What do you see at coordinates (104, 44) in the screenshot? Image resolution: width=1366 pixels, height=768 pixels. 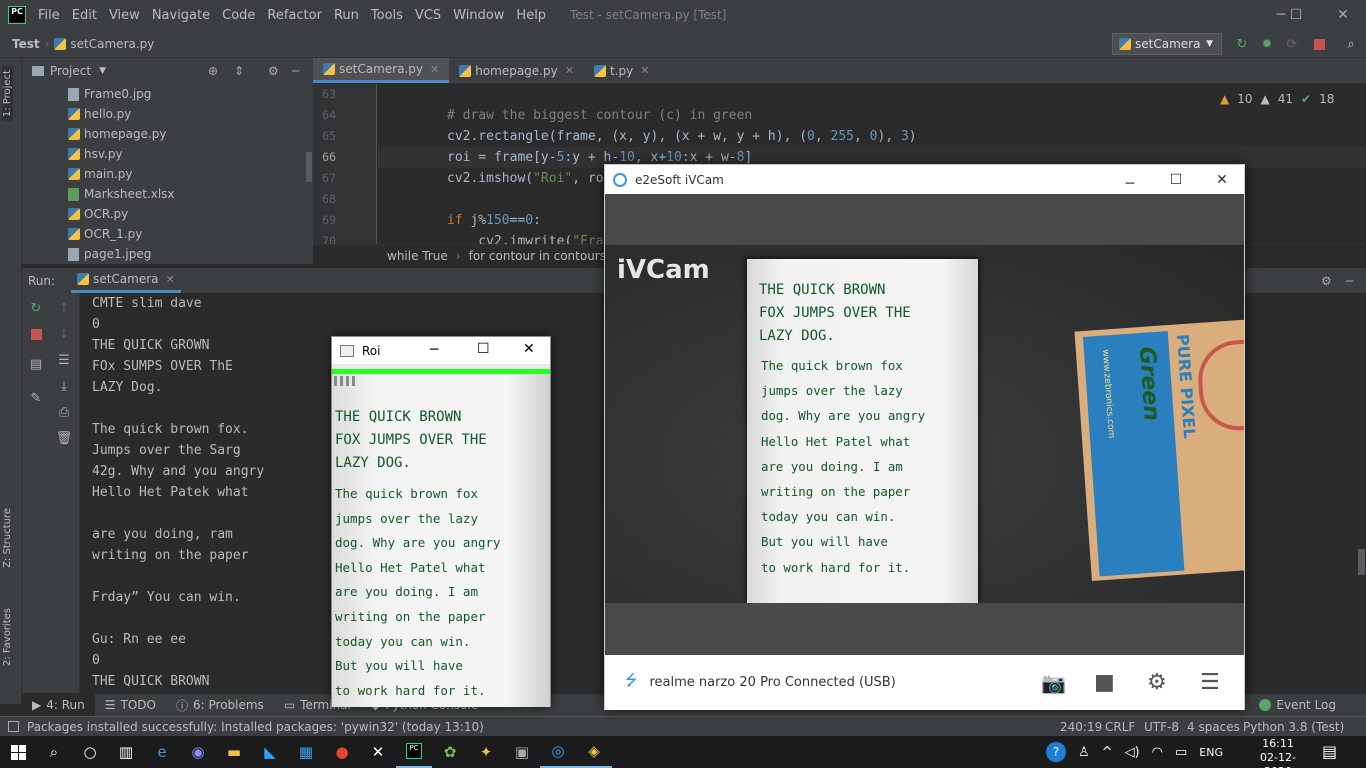 I see `nav-file: setCamera.py` at bounding box center [104, 44].